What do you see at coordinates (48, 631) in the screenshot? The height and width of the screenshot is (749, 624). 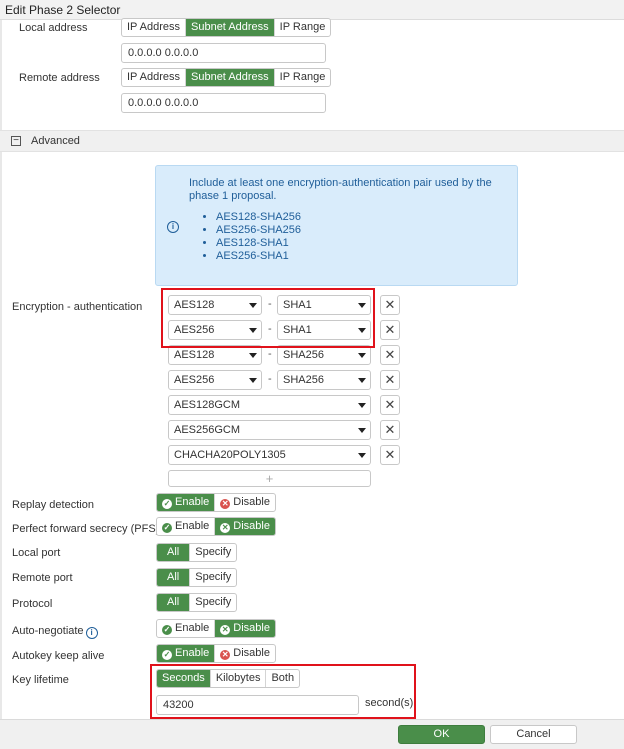 I see `auto-negotiate-text: Auto-negotiate` at bounding box center [48, 631].